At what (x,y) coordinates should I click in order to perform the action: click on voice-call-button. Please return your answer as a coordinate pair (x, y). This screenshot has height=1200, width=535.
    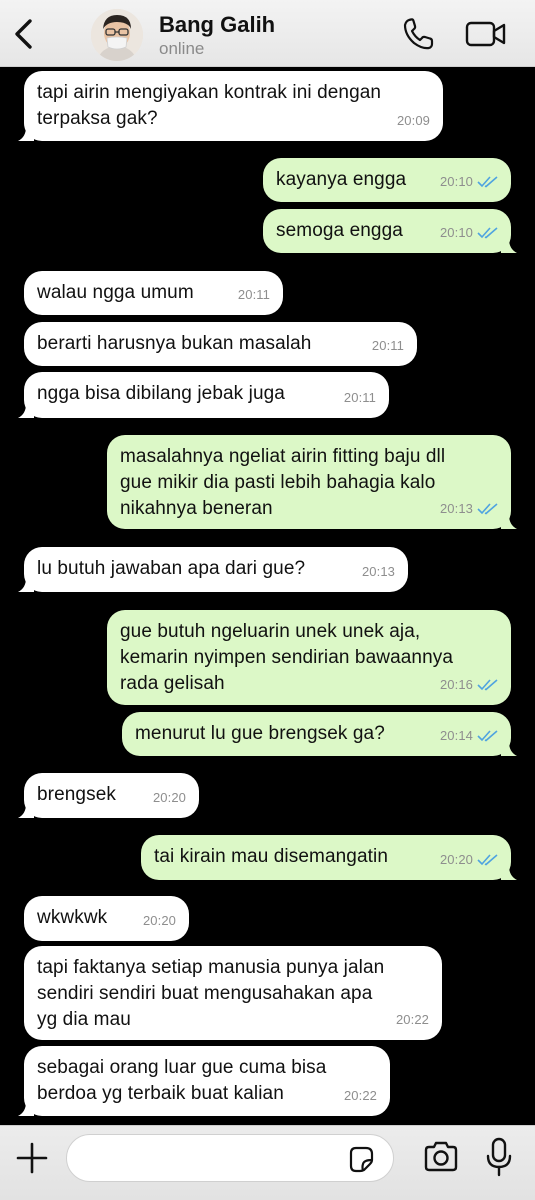
    Looking at the image, I should click on (418, 34).